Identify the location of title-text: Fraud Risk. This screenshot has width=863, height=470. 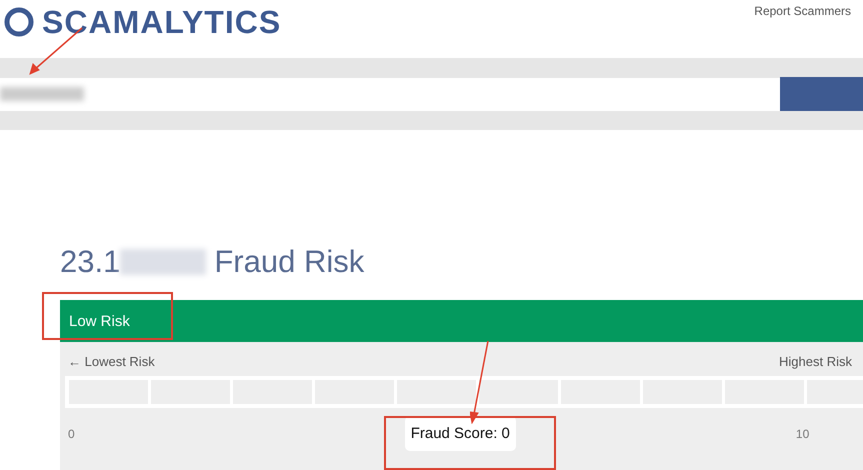
(289, 262).